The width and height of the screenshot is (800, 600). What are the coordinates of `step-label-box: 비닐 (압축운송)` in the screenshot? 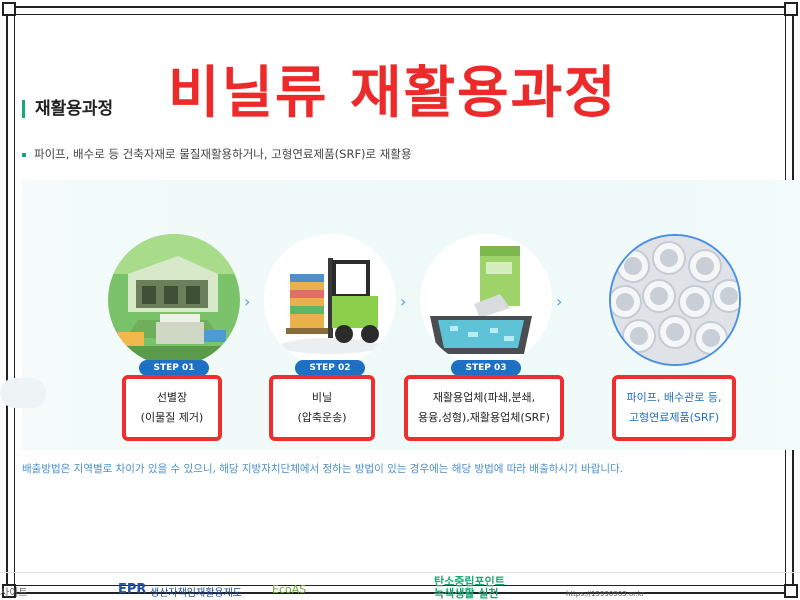 It's located at (322, 408).